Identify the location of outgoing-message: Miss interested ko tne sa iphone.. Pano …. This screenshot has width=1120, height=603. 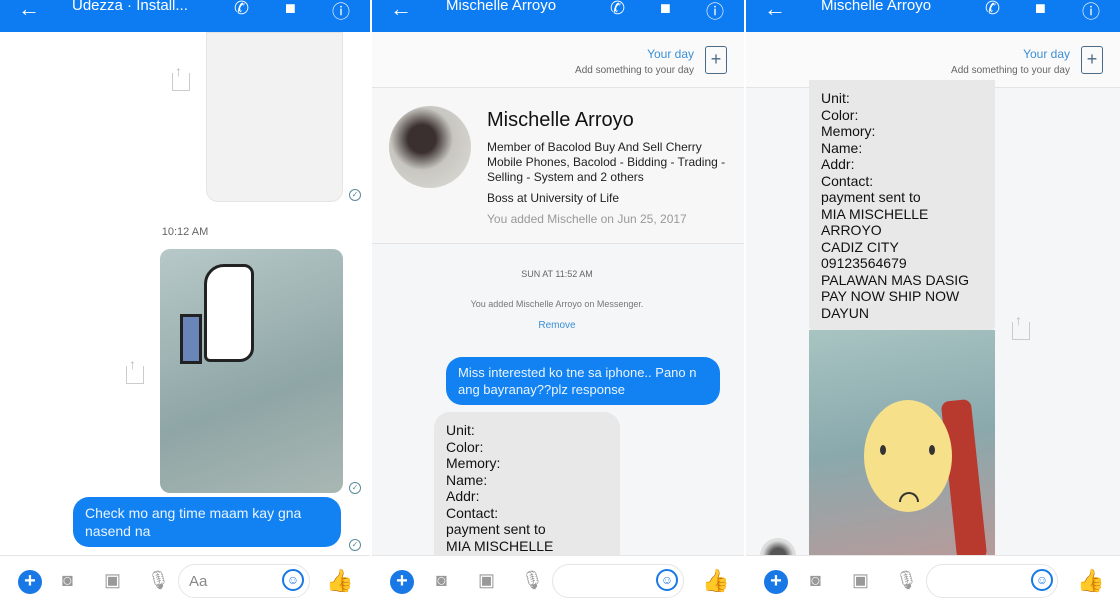
(583, 381).